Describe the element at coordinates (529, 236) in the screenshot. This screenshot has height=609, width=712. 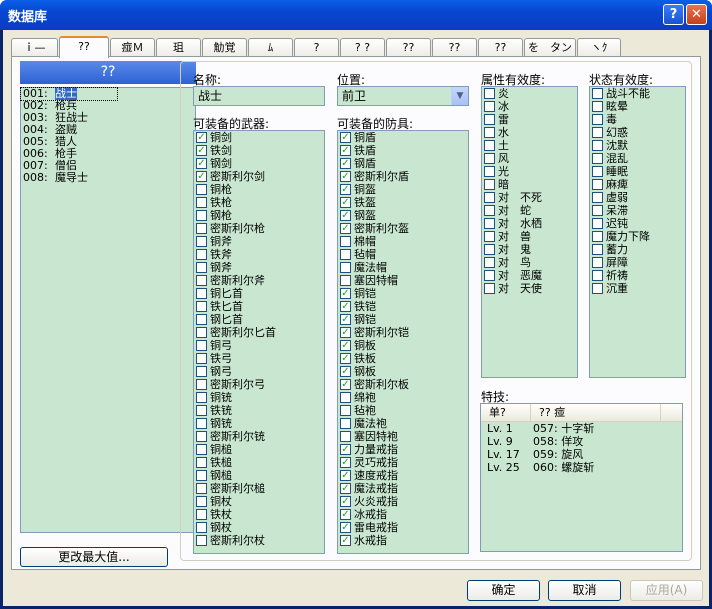
I see `attrs-item: 对 兽` at that location.